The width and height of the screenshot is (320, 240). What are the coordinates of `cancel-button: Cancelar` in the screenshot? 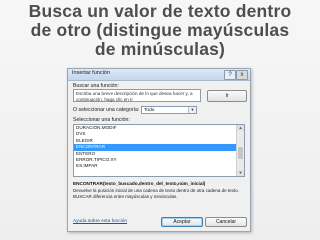 It's located at (226, 222).